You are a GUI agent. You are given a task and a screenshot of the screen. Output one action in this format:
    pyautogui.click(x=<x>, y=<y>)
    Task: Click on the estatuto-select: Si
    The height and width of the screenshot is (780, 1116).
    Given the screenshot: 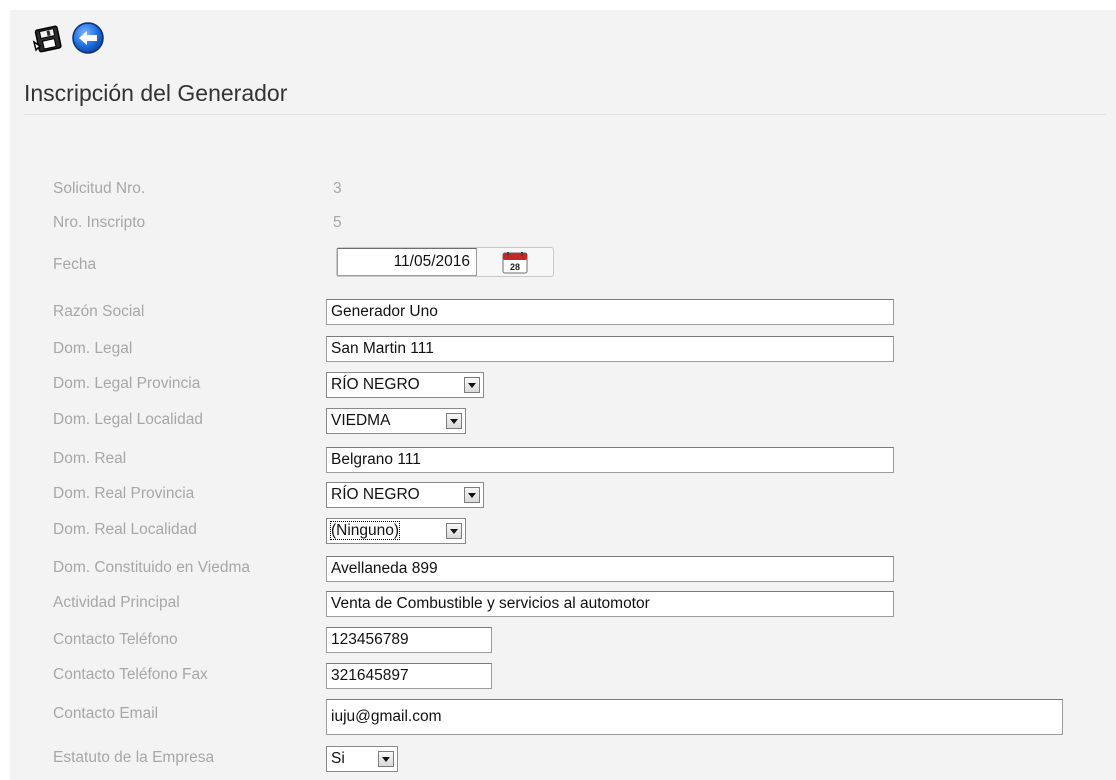 What is the action you would take?
    pyautogui.click(x=362, y=759)
    